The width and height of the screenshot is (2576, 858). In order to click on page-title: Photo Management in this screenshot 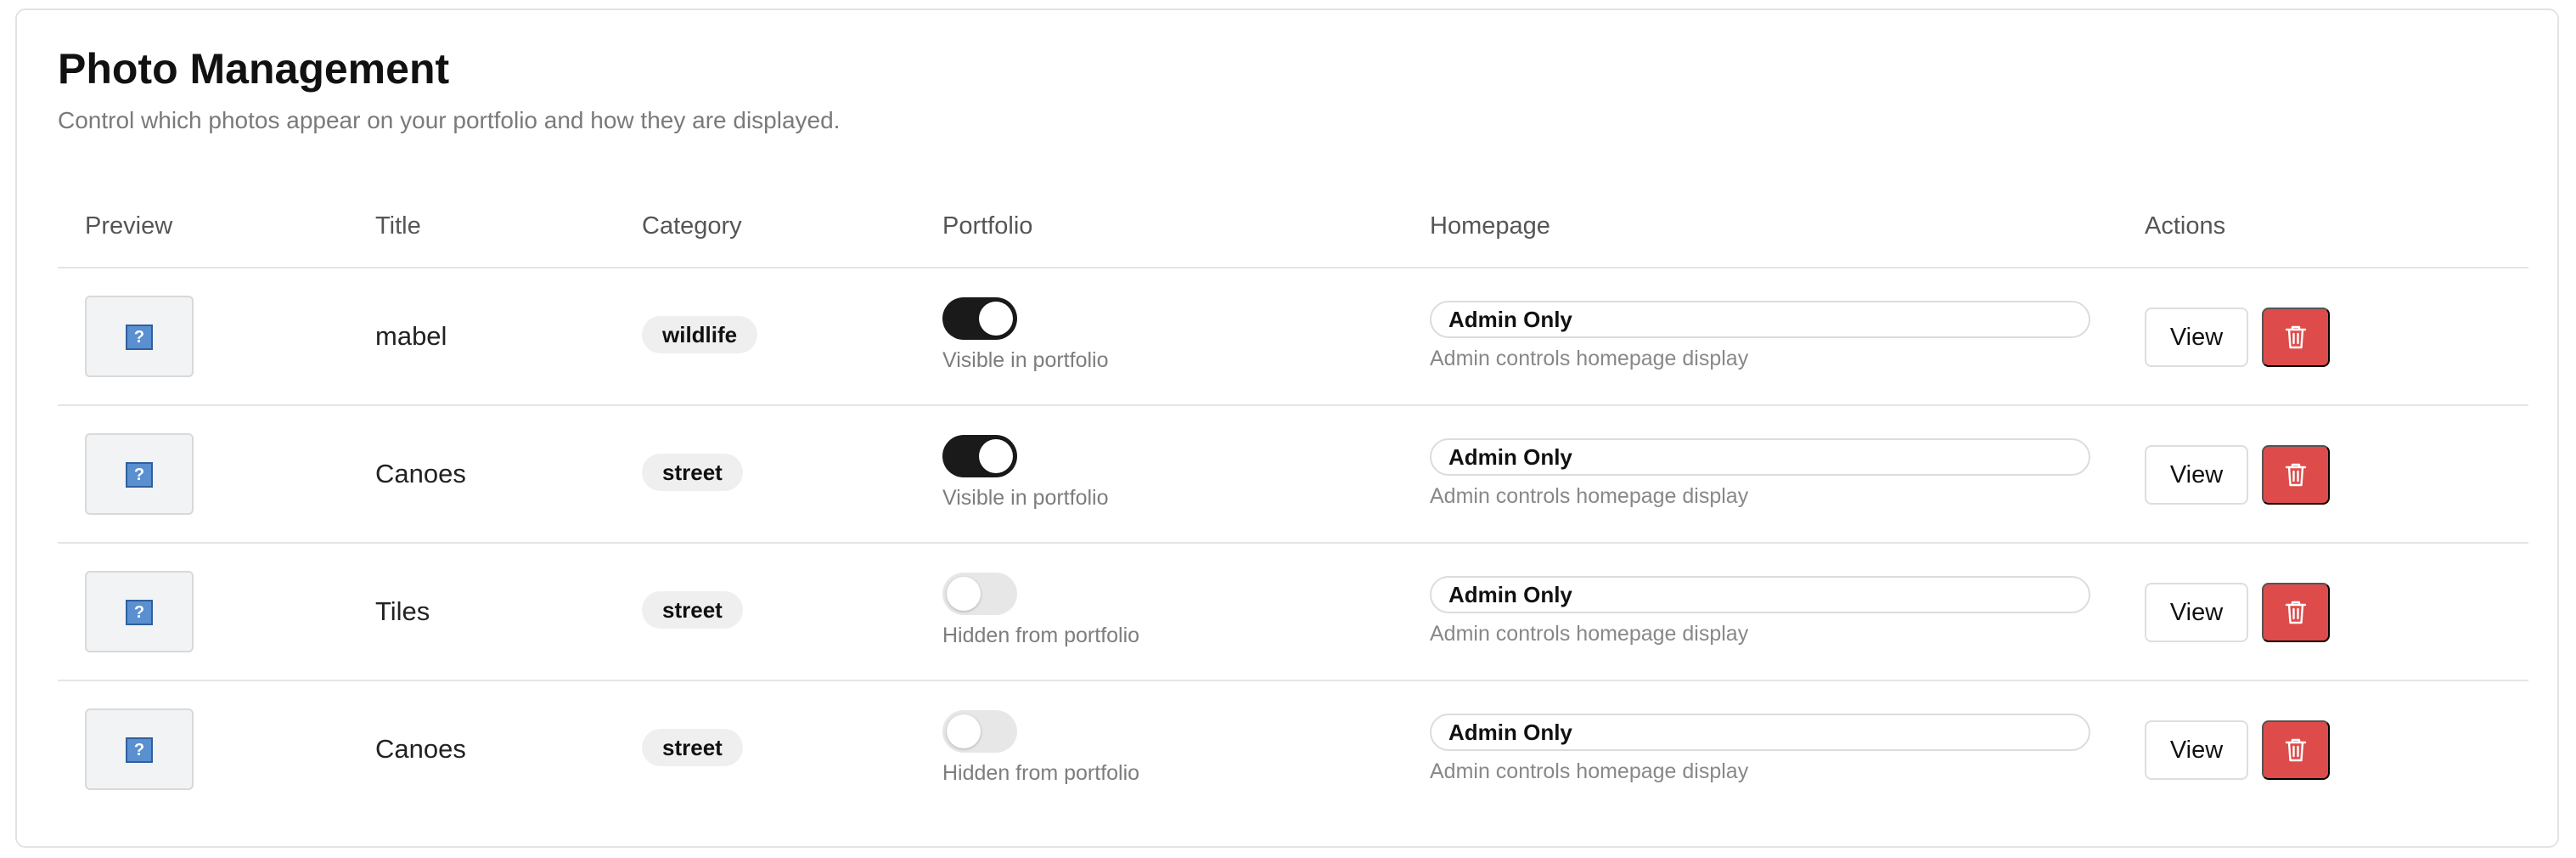, I will do `click(254, 69)`.